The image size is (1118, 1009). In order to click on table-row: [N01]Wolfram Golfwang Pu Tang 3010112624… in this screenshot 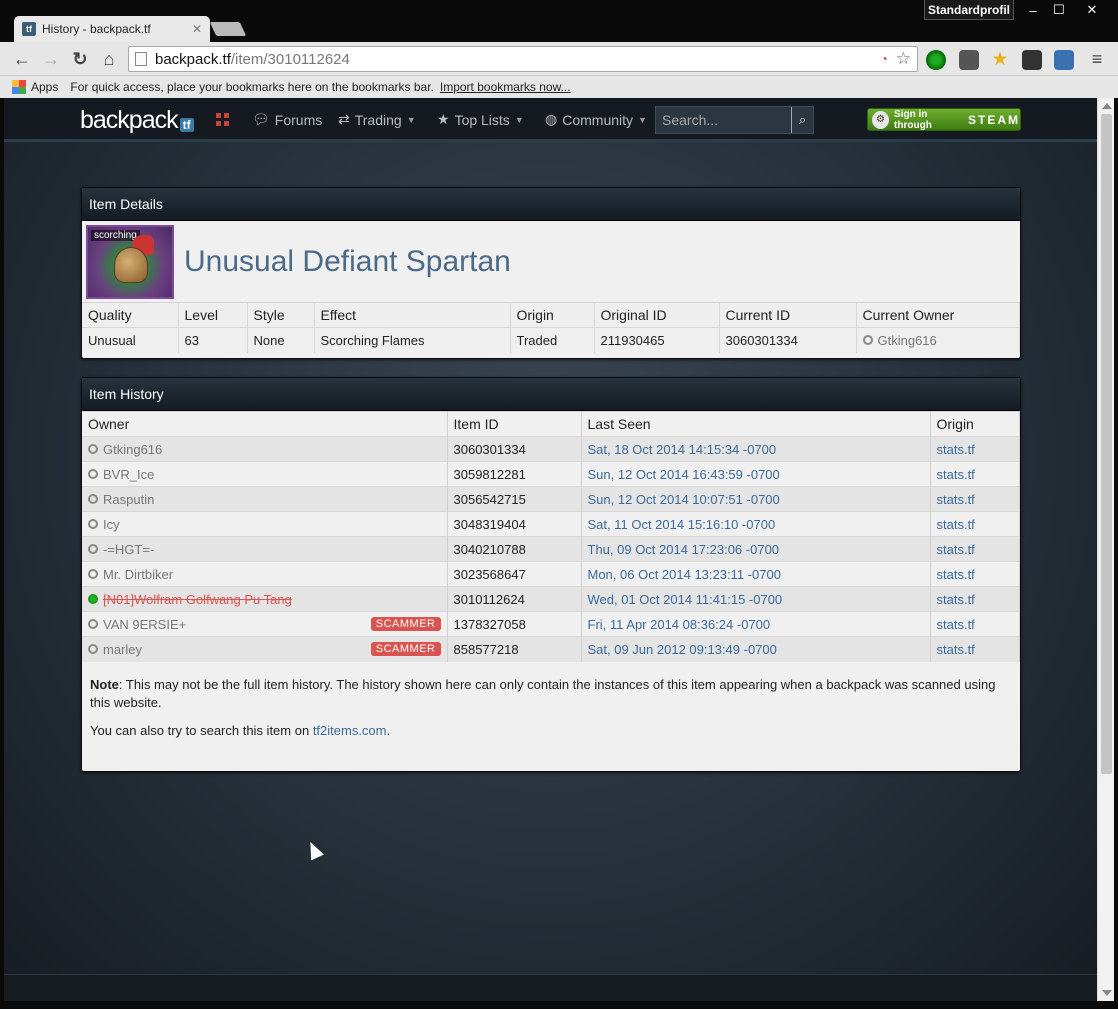, I will do `click(551, 599)`.